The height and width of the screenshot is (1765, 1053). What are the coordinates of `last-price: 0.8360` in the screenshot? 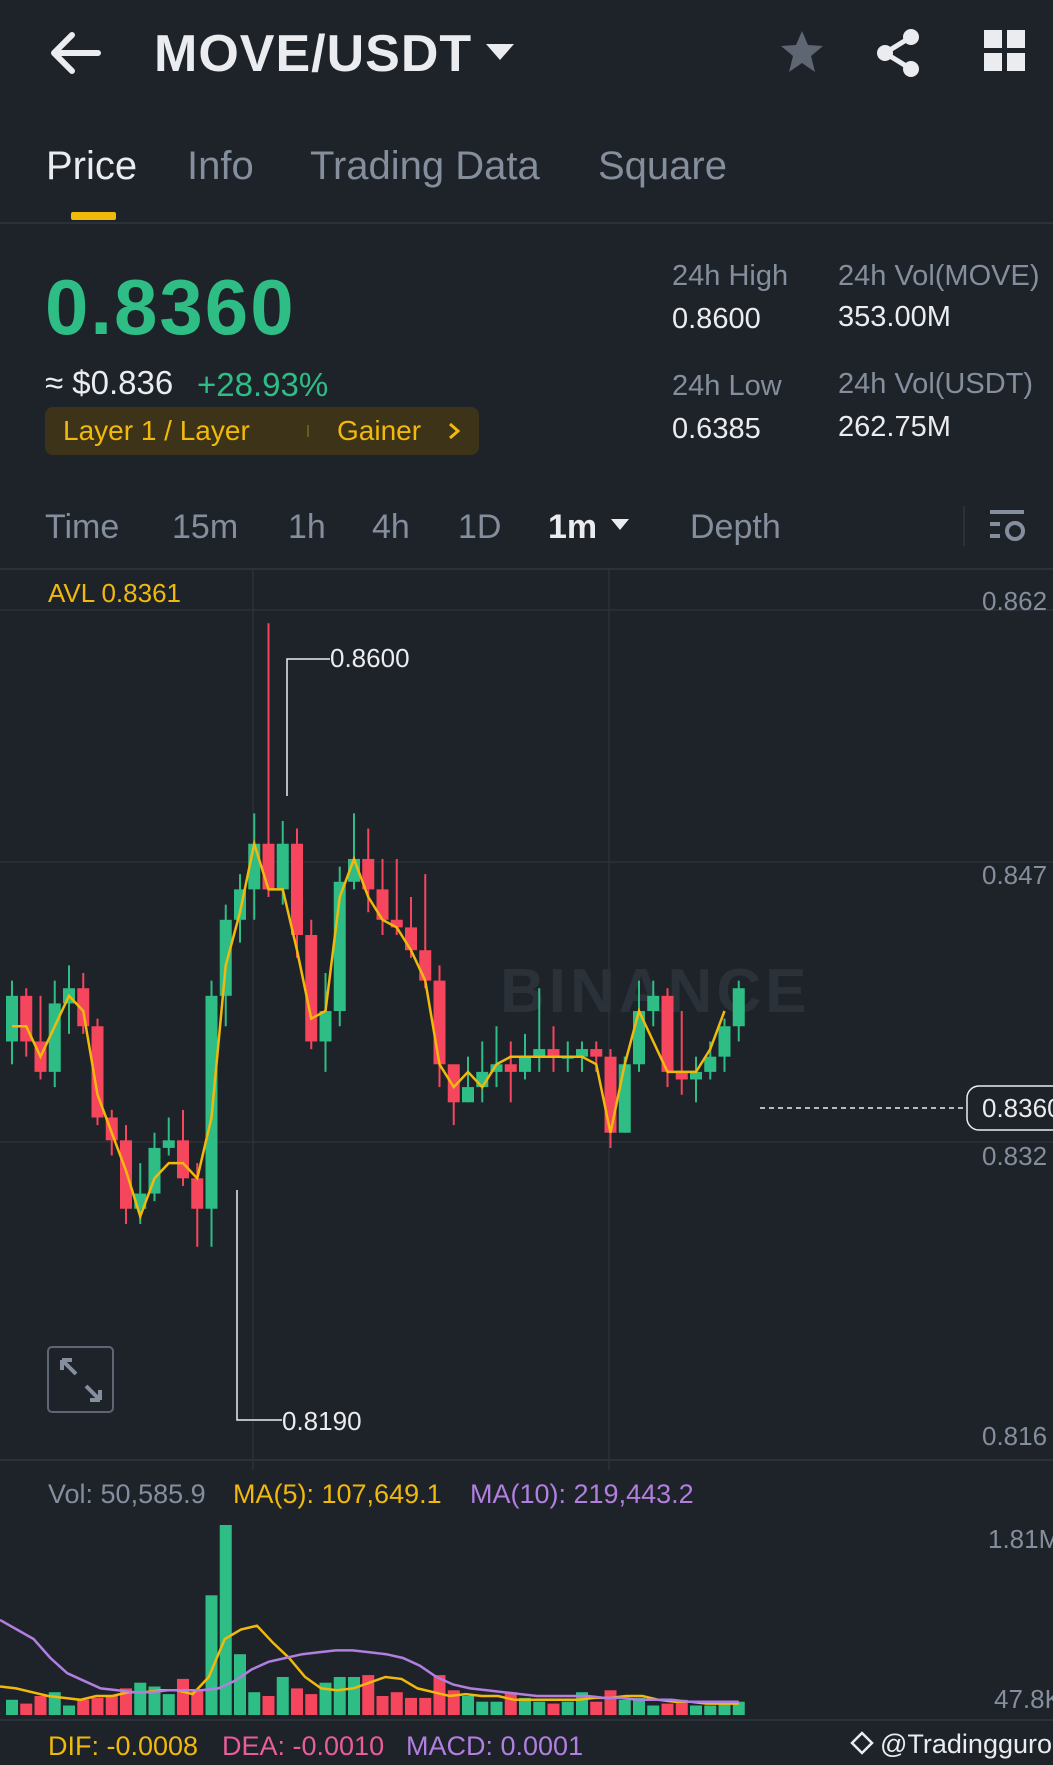 It's located at (170, 307).